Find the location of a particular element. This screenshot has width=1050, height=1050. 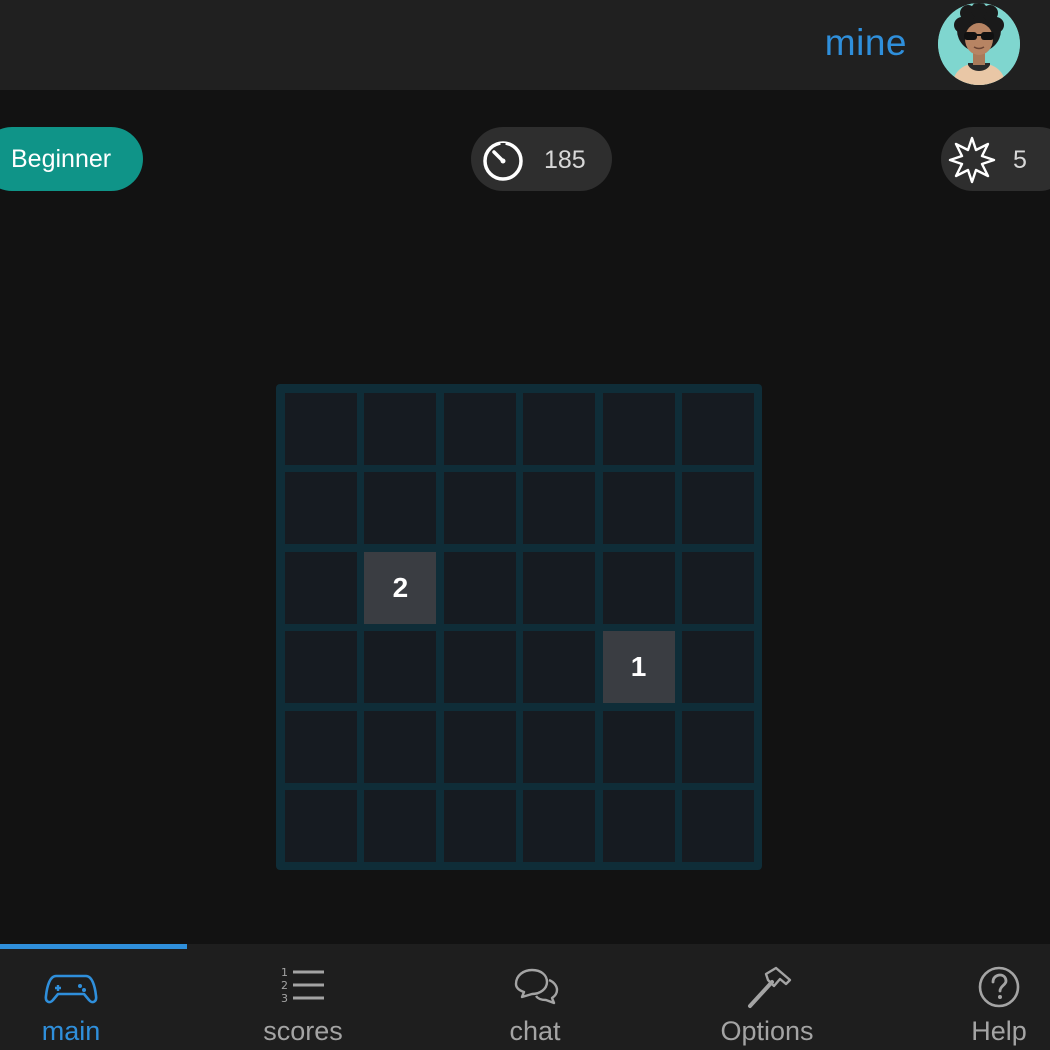

cell-number: 2 is located at coordinates (400, 587).